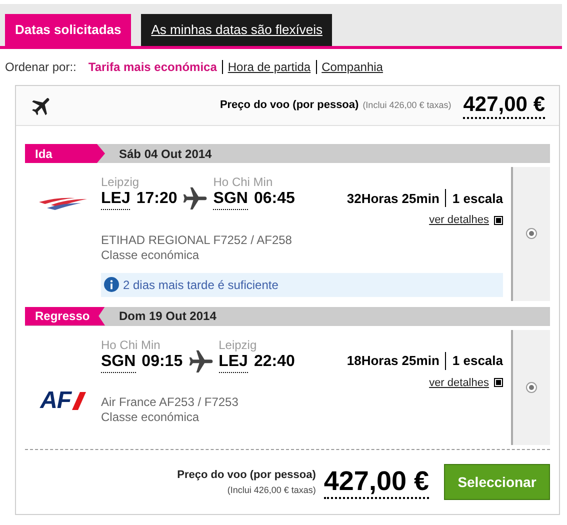  What do you see at coordinates (352, 67) in the screenshot?
I see `sort-option: Companhia` at bounding box center [352, 67].